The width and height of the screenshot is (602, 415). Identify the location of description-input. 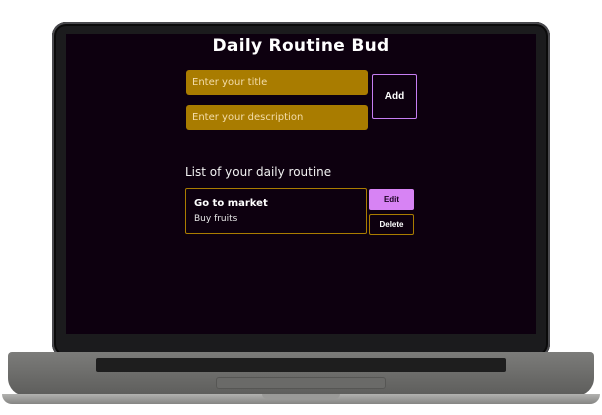
(277, 117).